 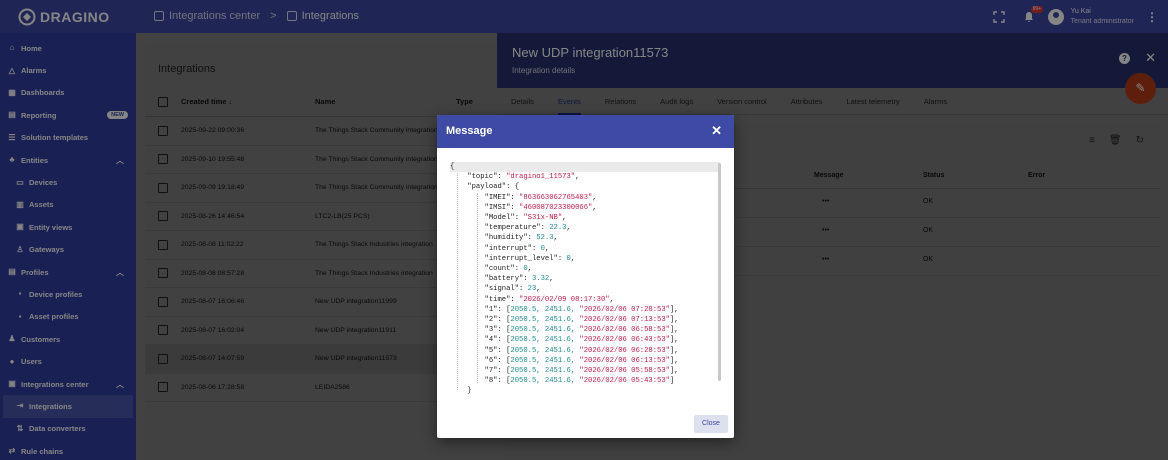 I want to click on json-line: "IMSI": "460087023300066",, so click(x=523, y=207).